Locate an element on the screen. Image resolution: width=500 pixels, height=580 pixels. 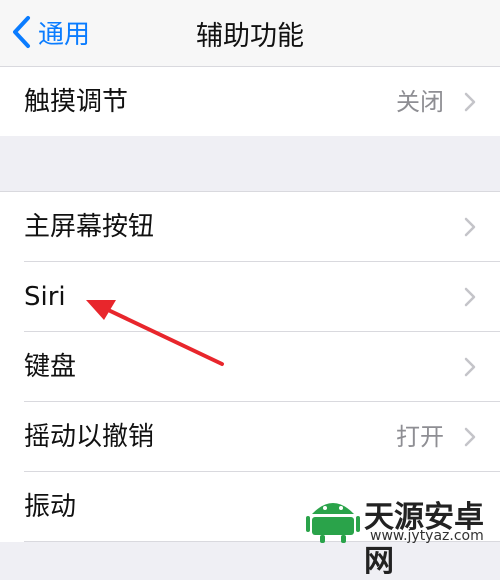
watermark-url: www.jytyaz.com is located at coordinates (427, 536).